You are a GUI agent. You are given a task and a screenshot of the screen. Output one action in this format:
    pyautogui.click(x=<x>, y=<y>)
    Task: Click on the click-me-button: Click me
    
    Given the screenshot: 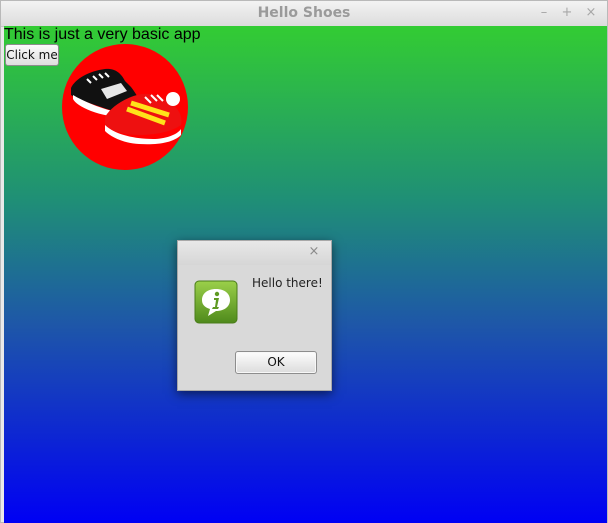 What is the action you would take?
    pyautogui.click(x=32, y=55)
    